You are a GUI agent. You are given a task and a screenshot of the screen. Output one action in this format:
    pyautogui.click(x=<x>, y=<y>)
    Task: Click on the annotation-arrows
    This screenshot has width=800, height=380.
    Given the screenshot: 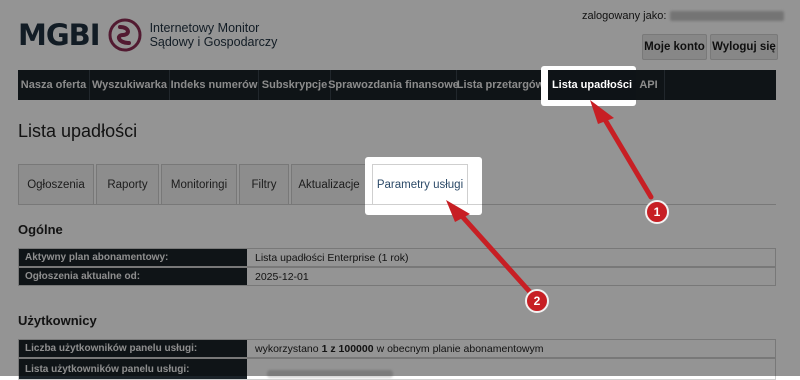 What is the action you would take?
    pyautogui.click(x=550, y=197)
    